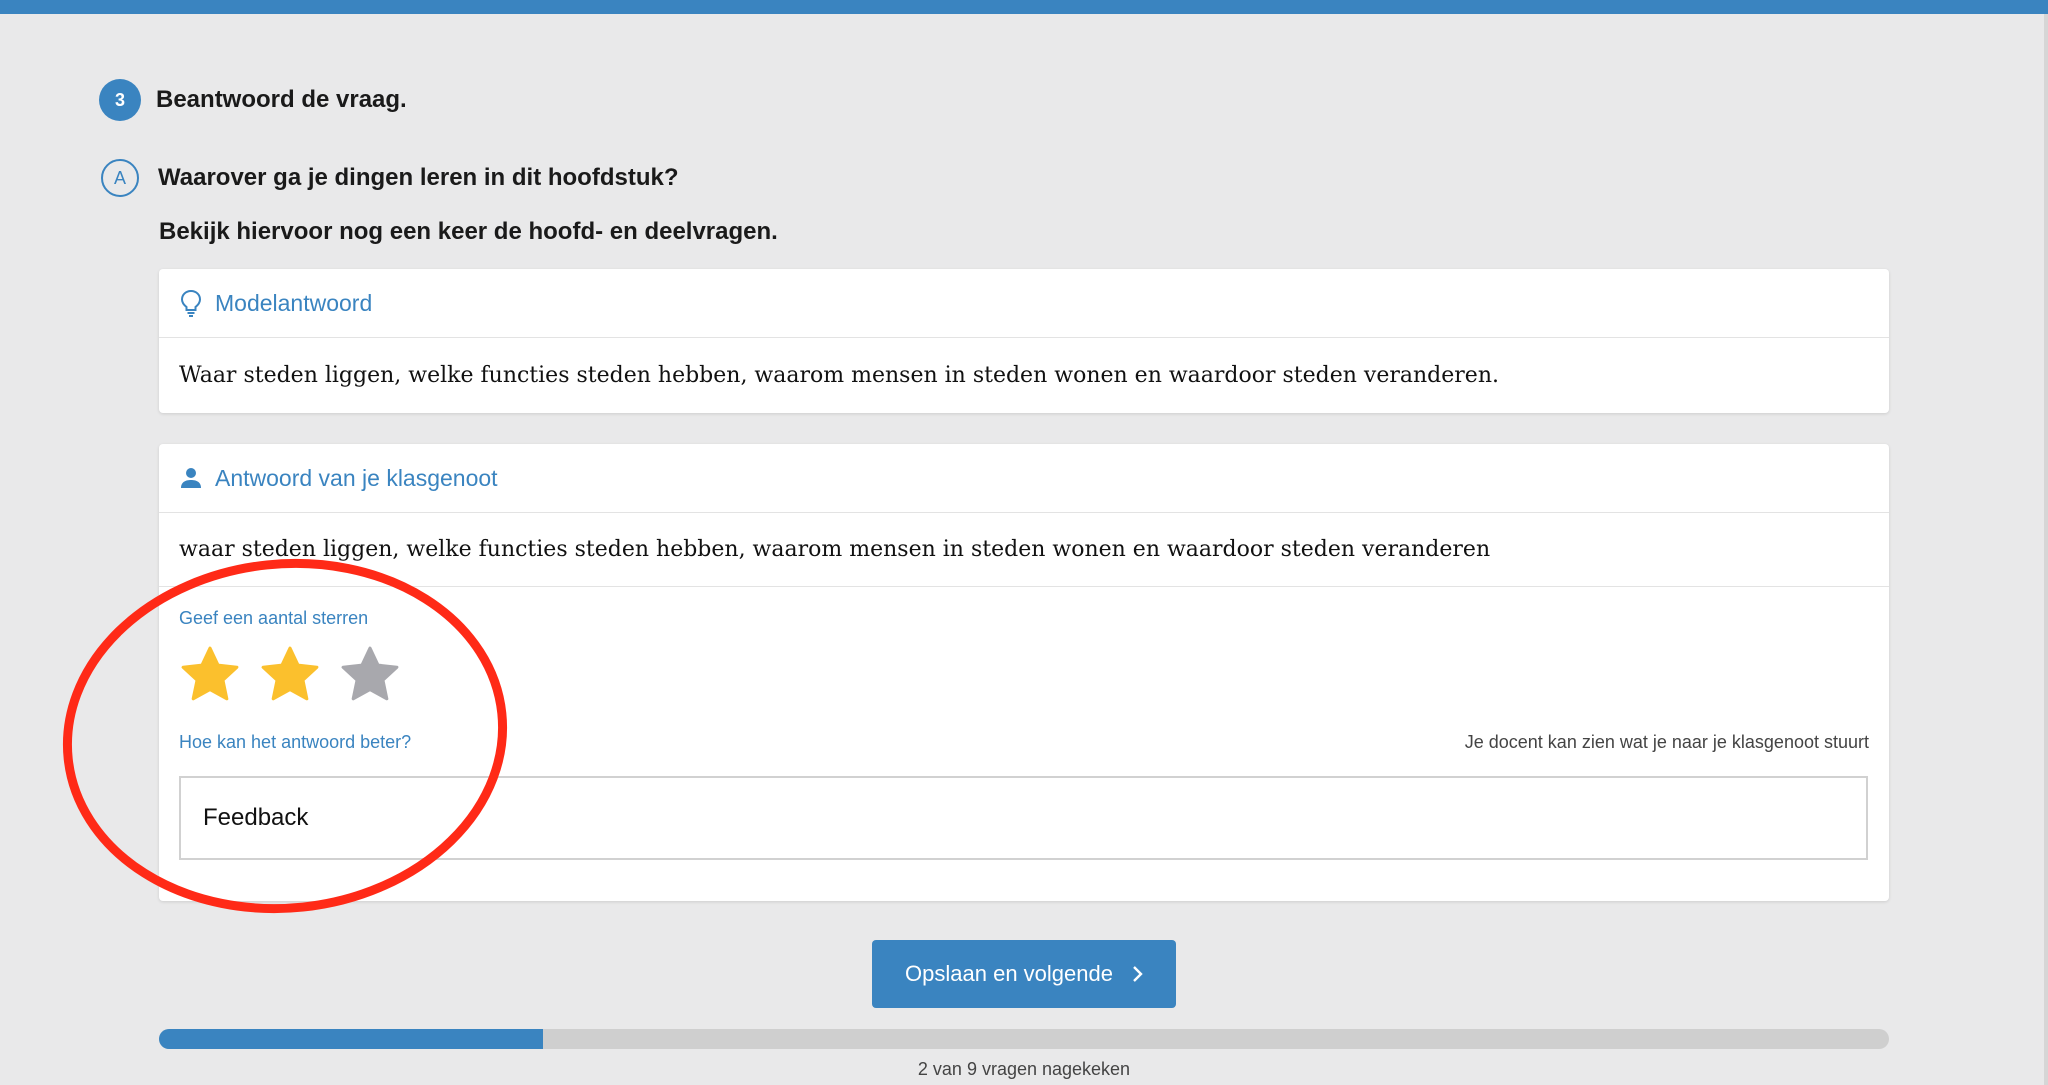  I want to click on peer-answer-title: Antwoord van je klasgenoot, so click(356, 477).